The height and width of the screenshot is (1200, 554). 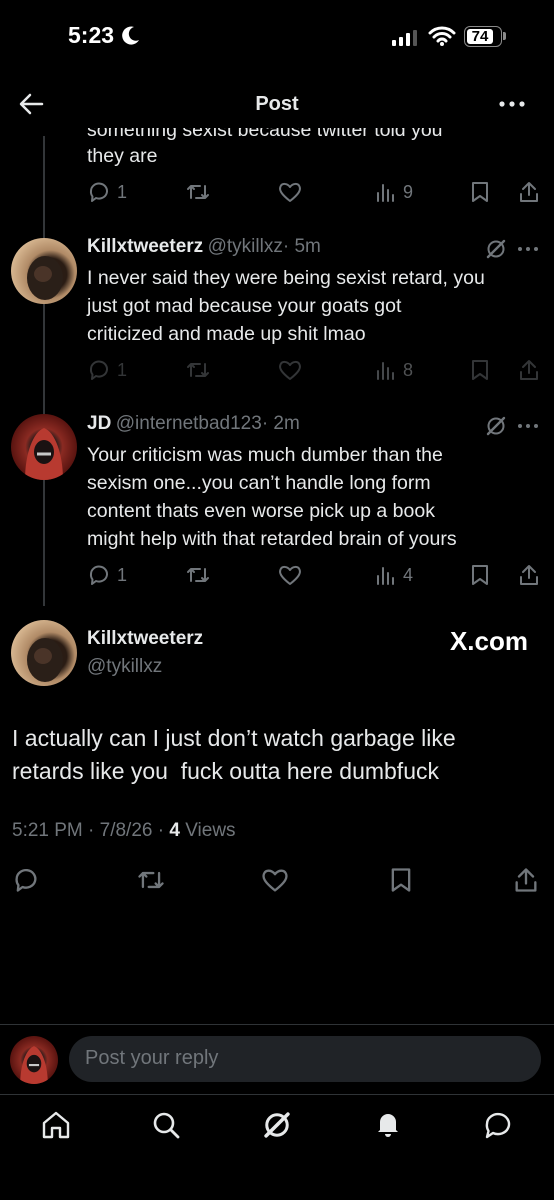 What do you see at coordinates (301, 246) in the screenshot?
I see `tweet-time: · 5m` at bounding box center [301, 246].